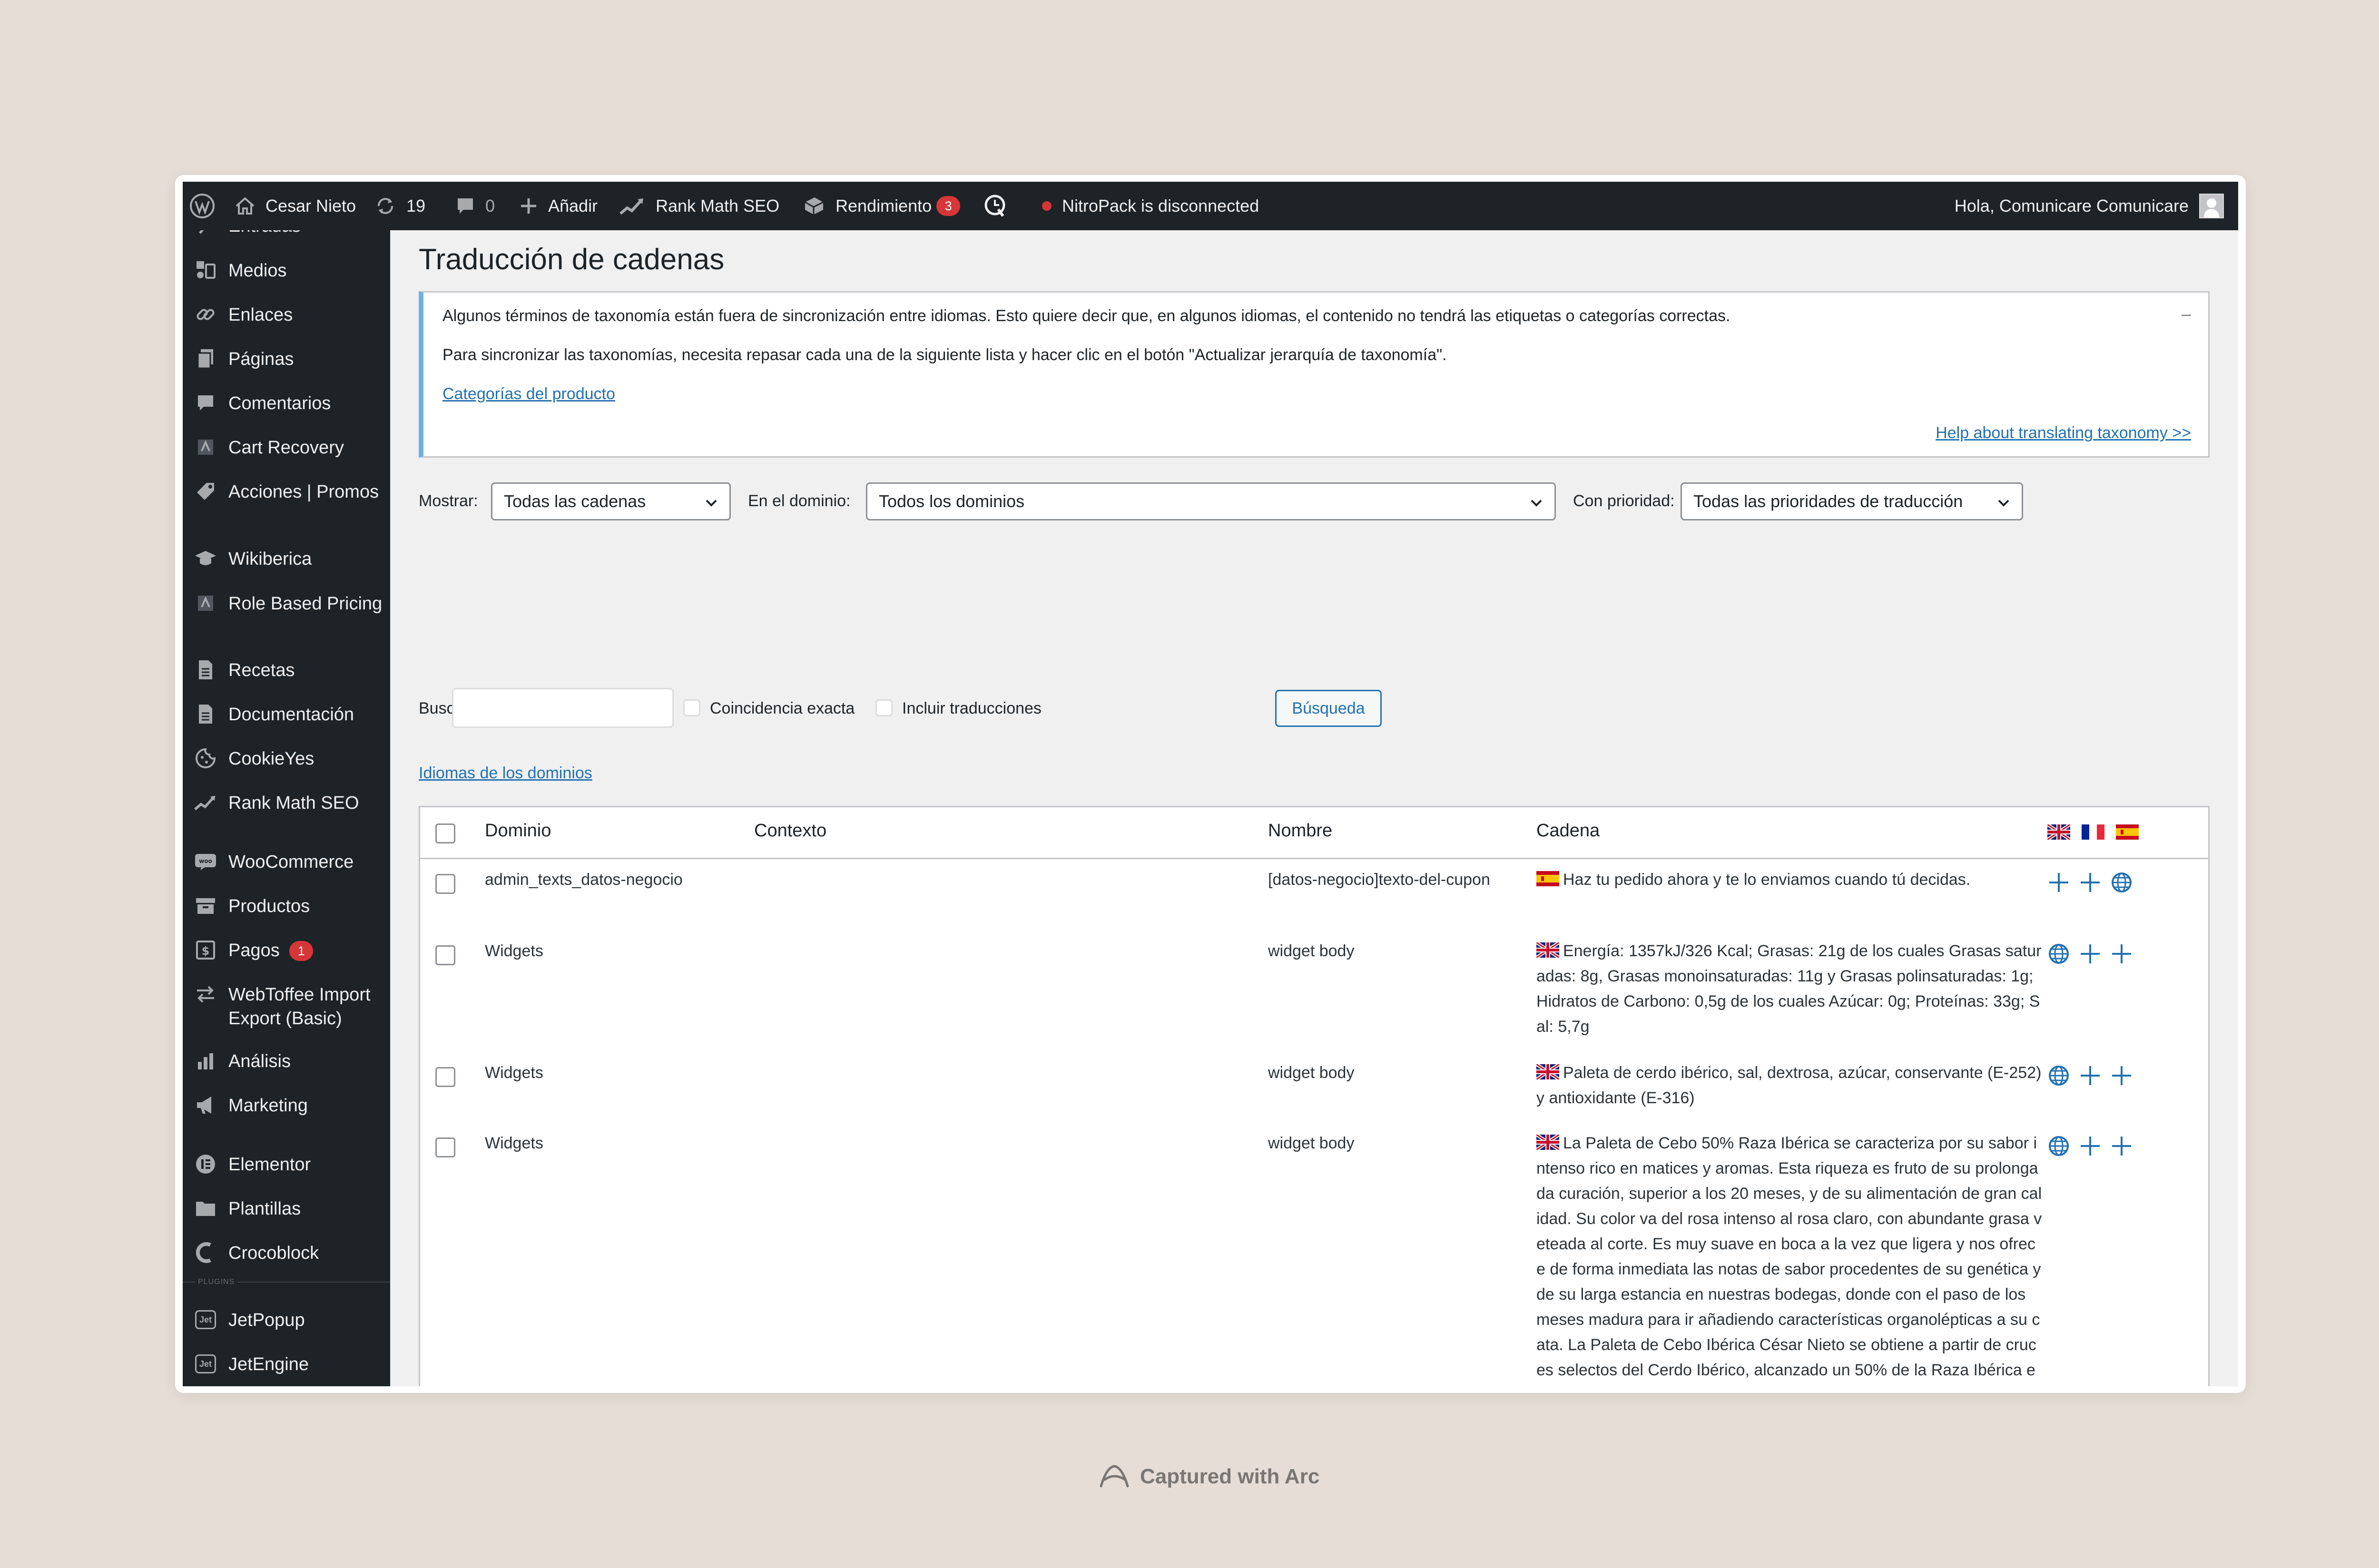 The height and width of the screenshot is (1568, 2379). Describe the element at coordinates (1568, 831) in the screenshot. I see `column-header-string: Cadena` at that location.